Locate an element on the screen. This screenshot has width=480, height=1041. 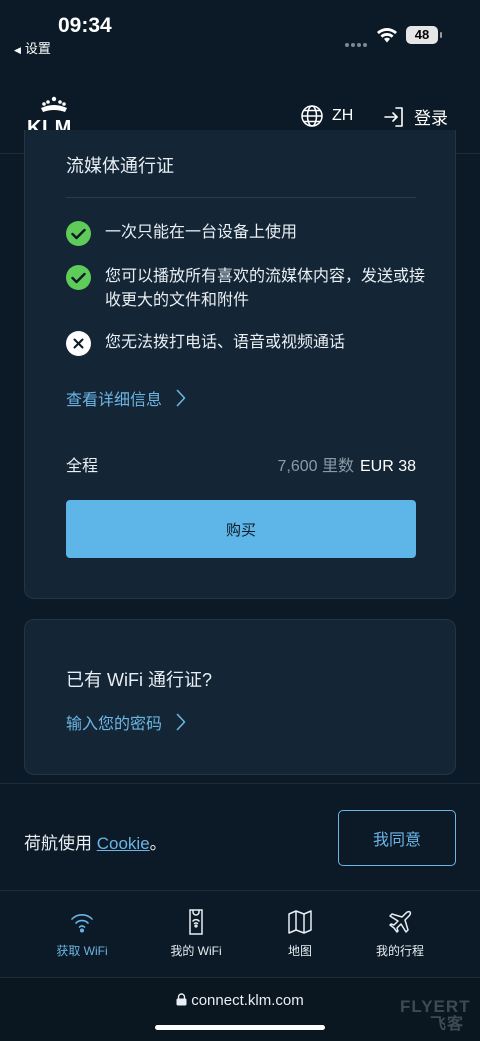
browser-url-bar: connect.klm.com FLYERT 飞客 is located at coordinates (240, 1009).